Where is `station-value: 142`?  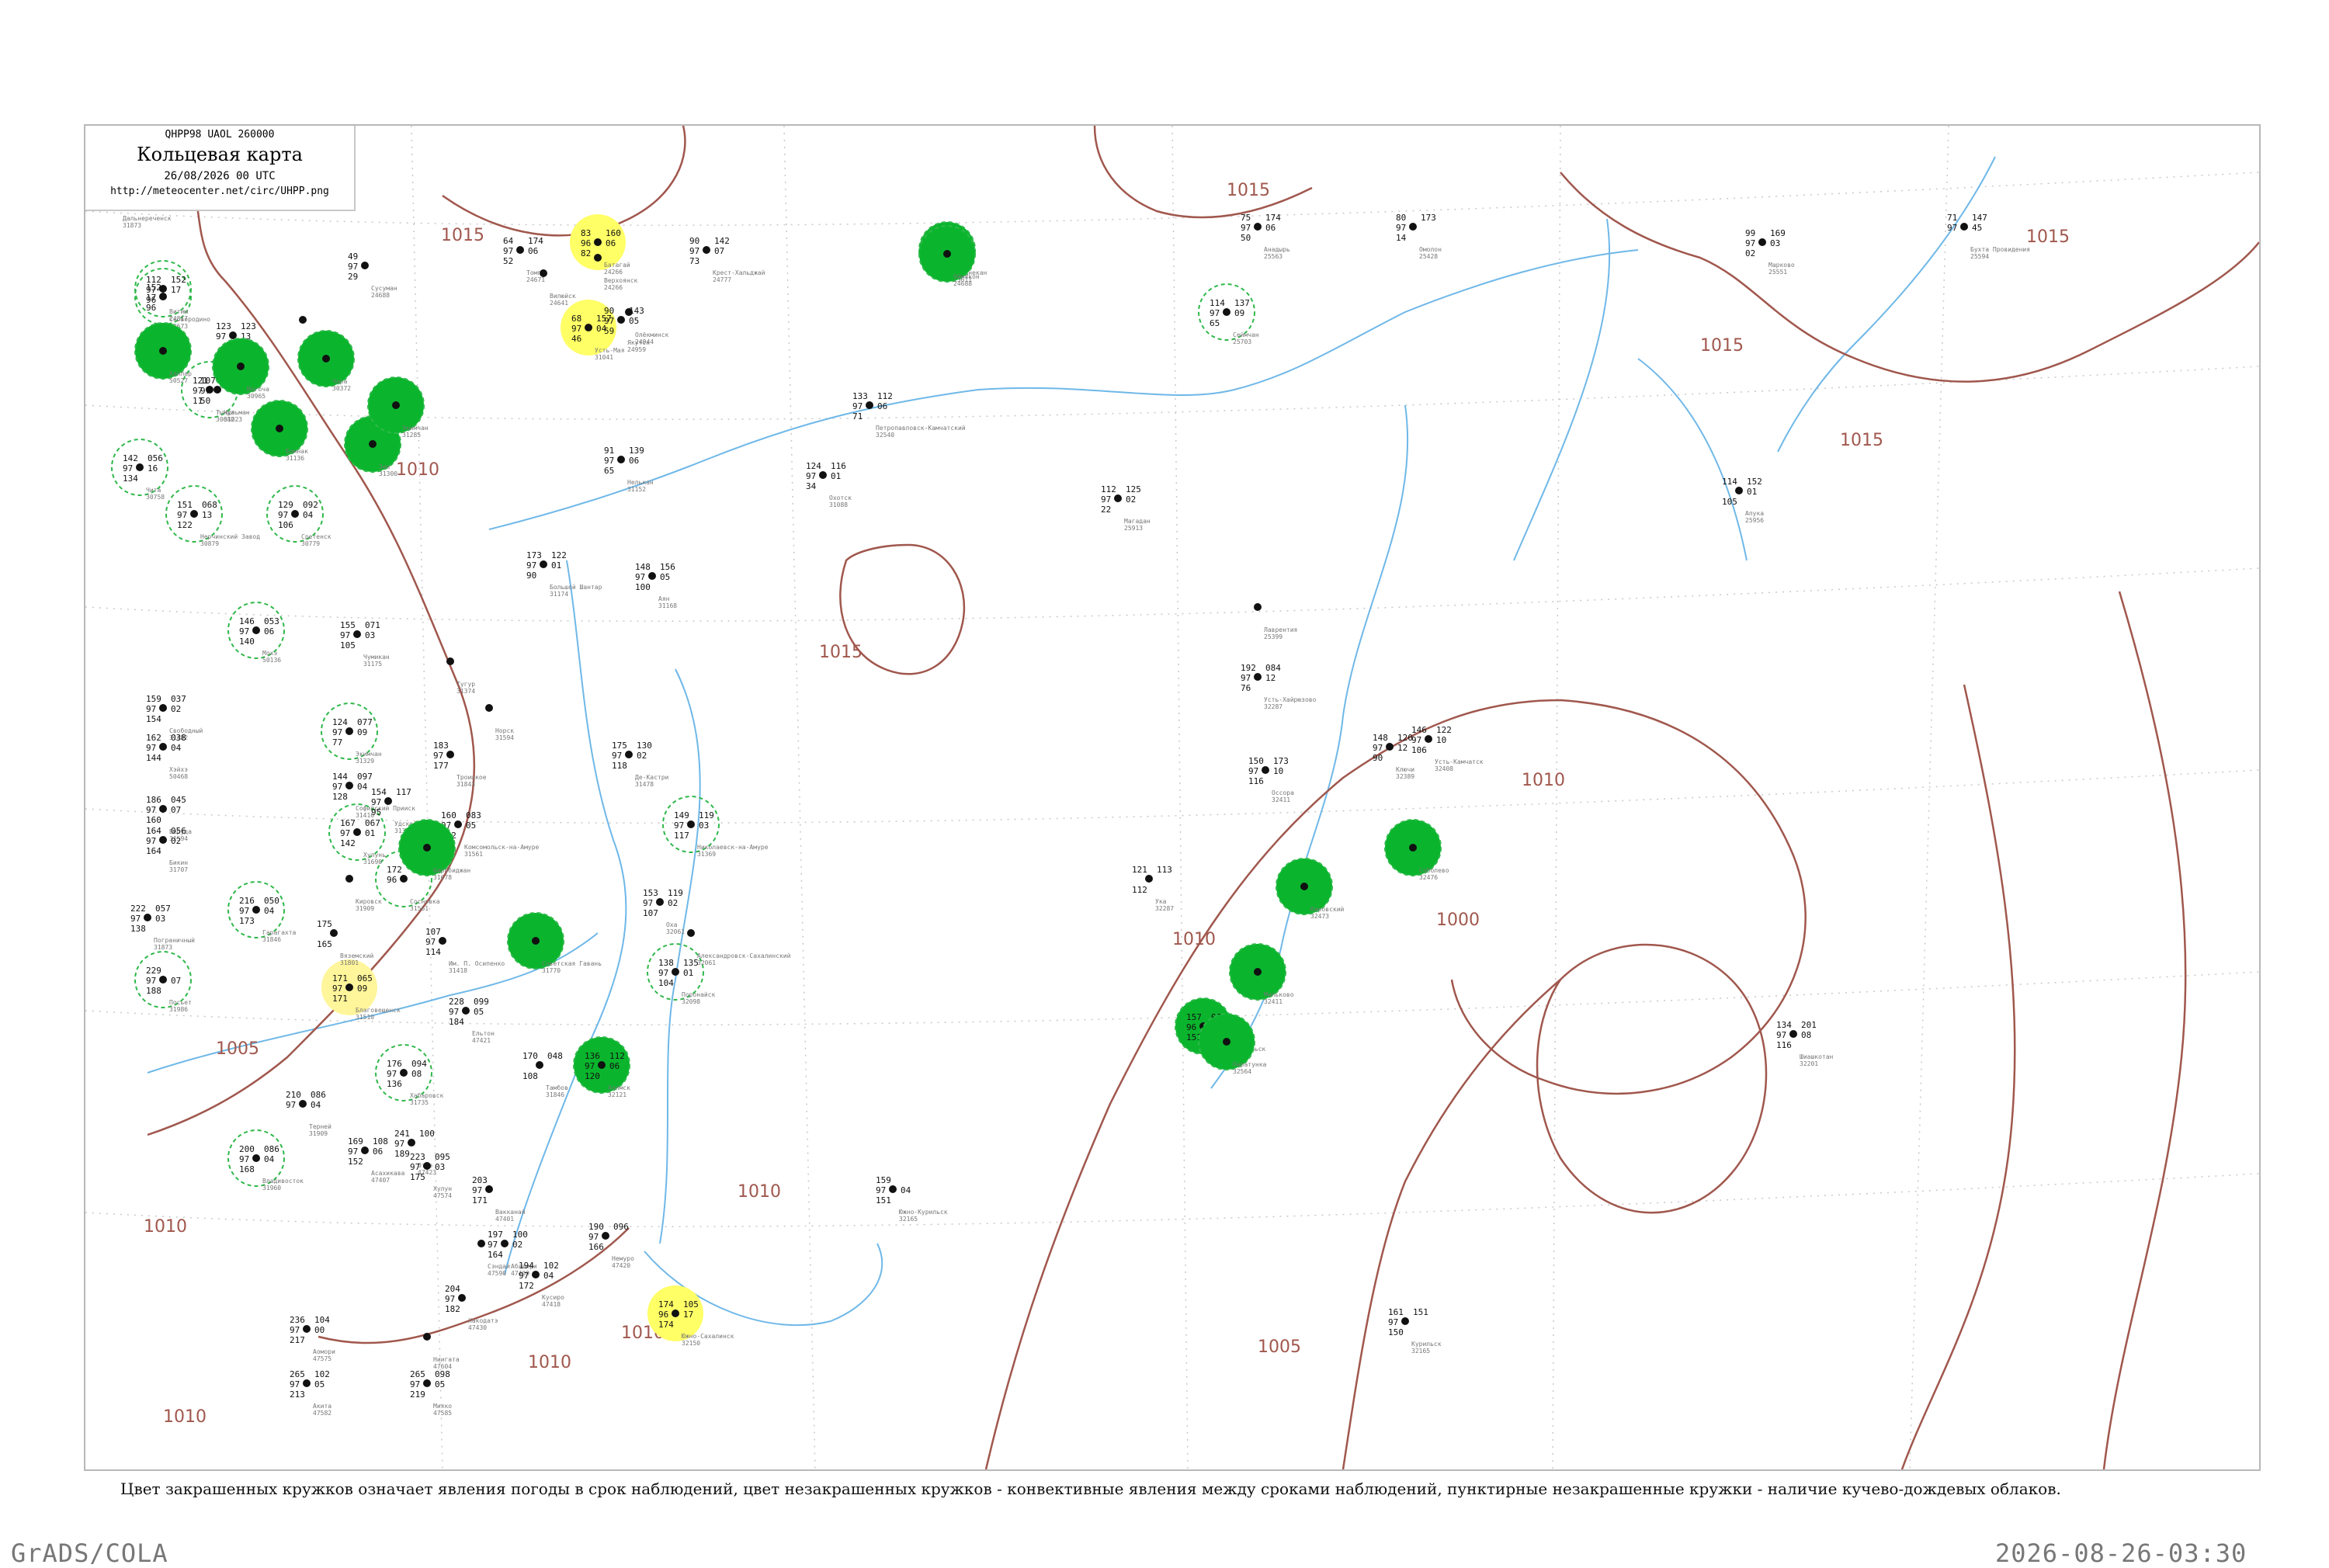 station-value: 142 is located at coordinates (348, 843).